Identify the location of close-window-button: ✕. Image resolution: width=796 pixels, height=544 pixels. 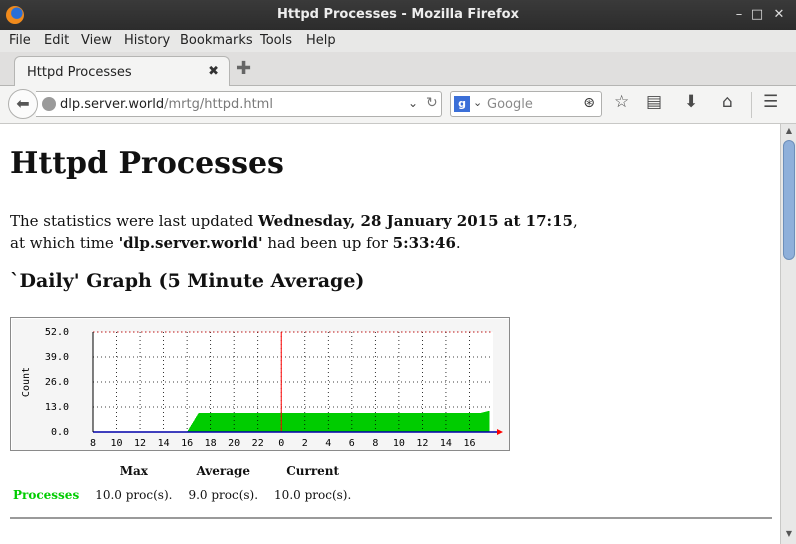
(779, 15).